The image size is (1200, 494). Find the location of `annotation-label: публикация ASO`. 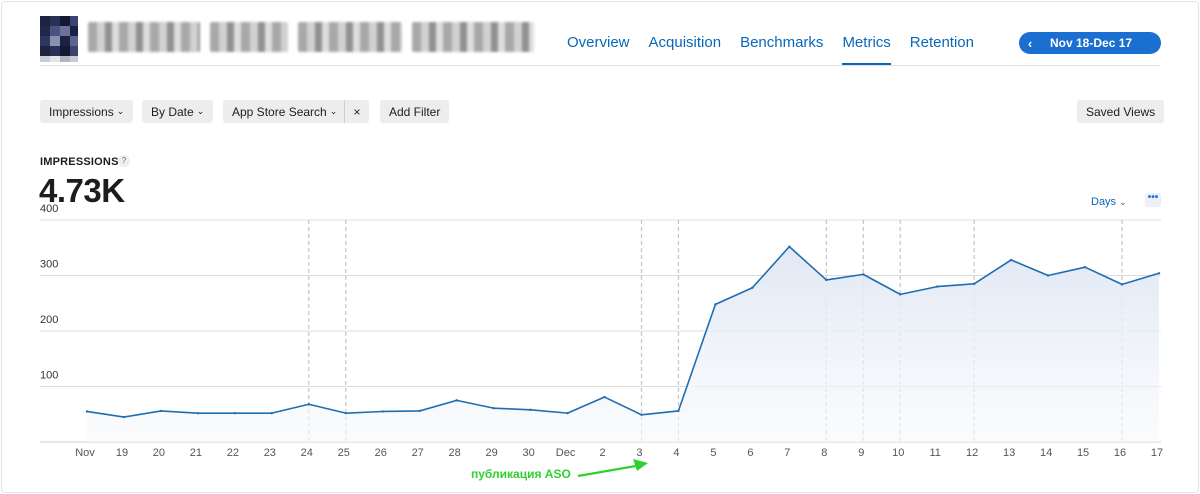

annotation-label: публикация ASO is located at coordinates (521, 474).